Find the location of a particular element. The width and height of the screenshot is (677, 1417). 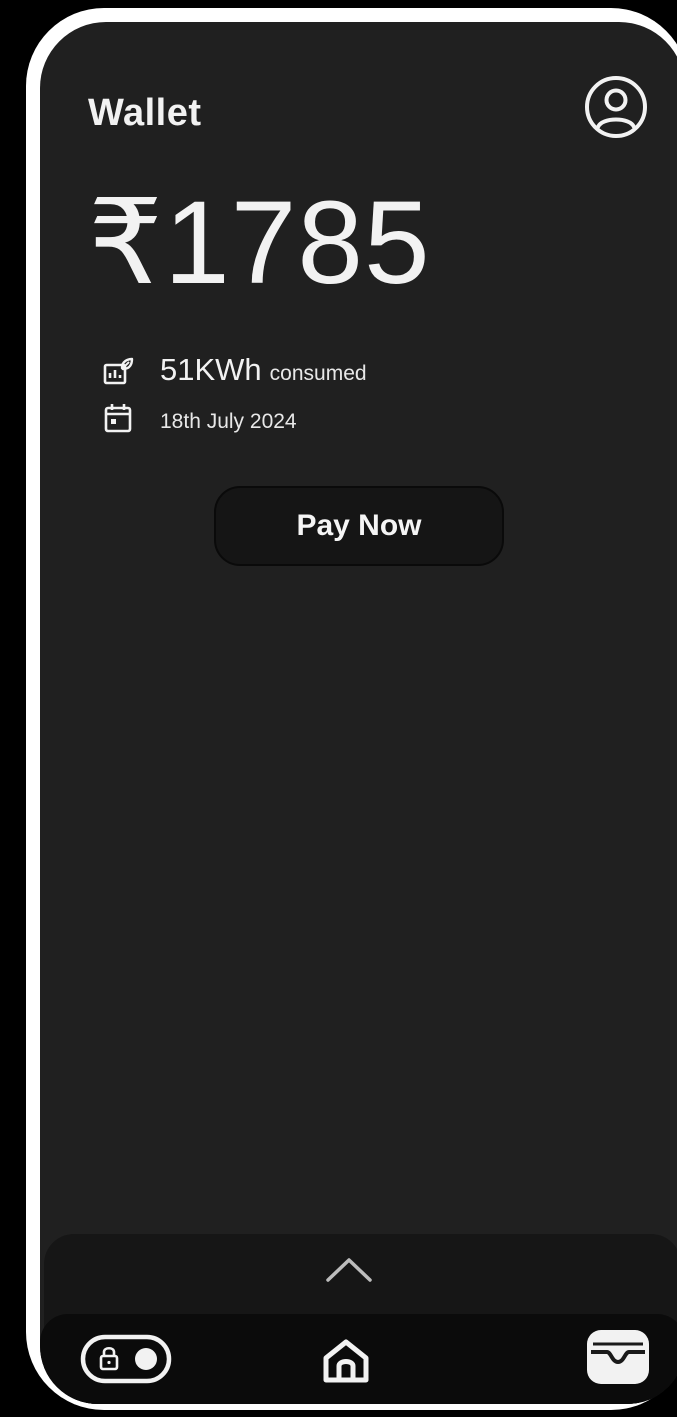

energy-value: 51KWh is located at coordinates (211, 369).